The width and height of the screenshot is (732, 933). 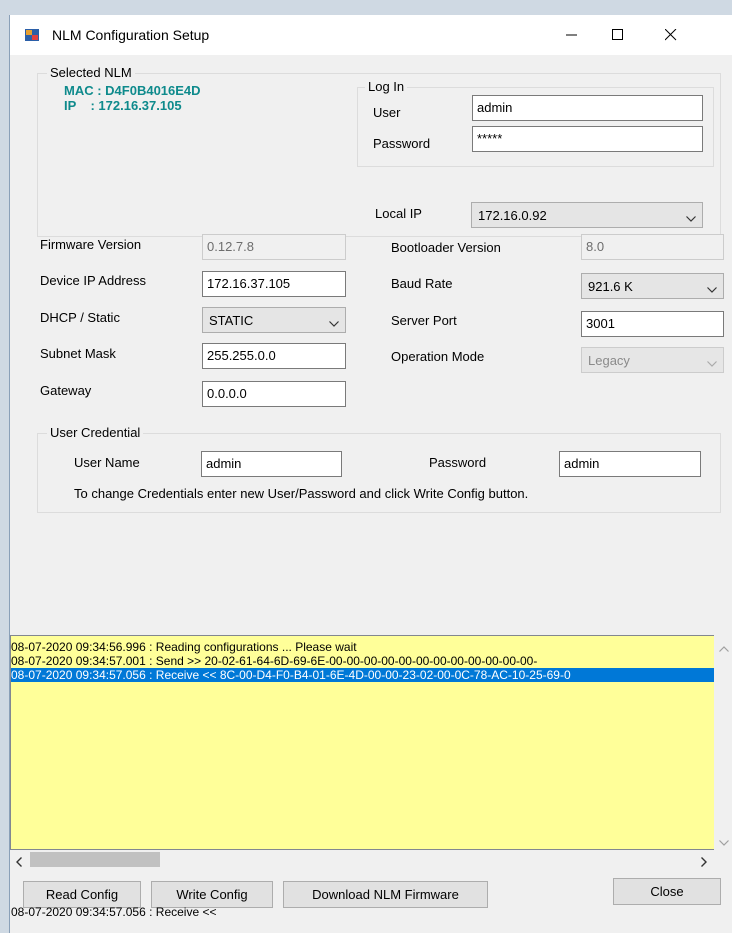 I want to click on local-ip-label: Local IP, so click(x=398, y=213).